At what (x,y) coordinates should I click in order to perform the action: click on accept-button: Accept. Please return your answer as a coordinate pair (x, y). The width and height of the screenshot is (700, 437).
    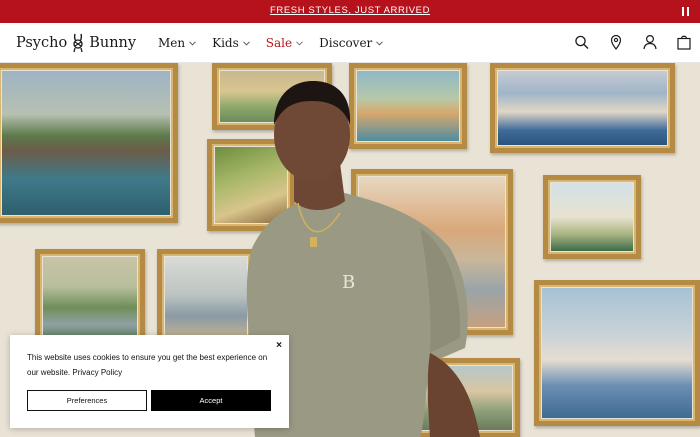
    Looking at the image, I should click on (211, 400).